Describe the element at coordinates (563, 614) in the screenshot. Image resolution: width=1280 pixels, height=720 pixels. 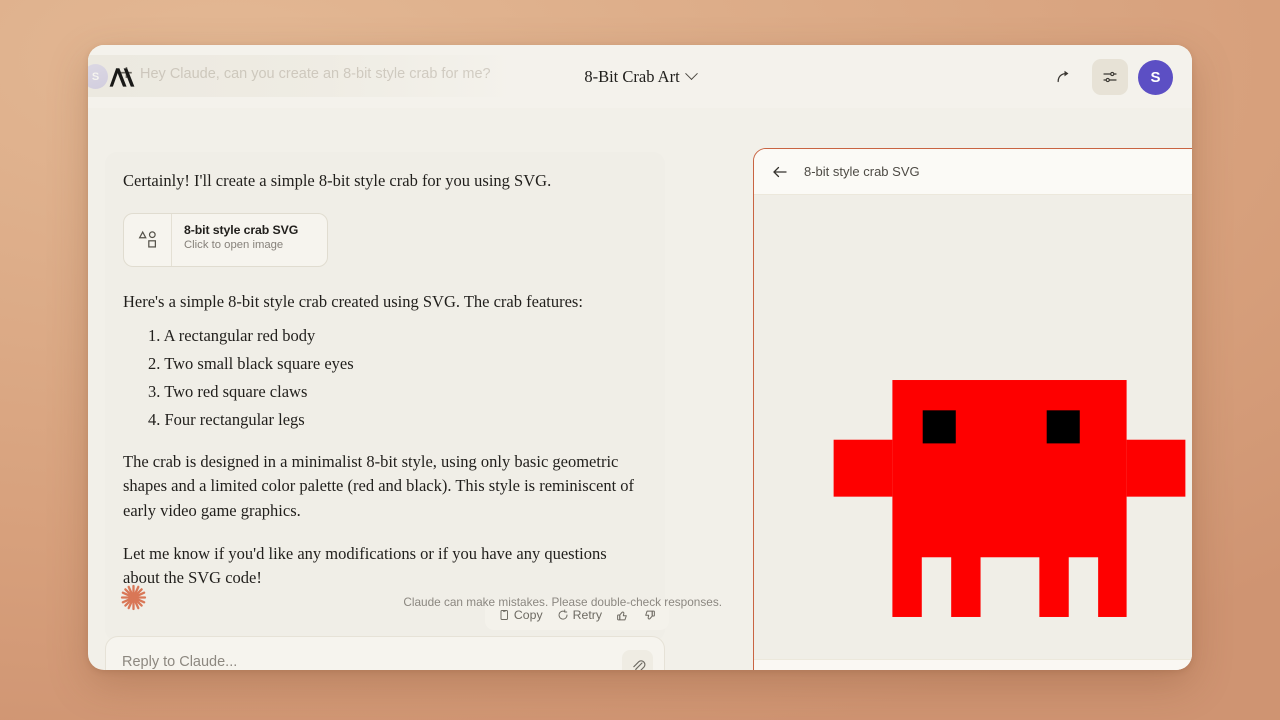
I see `refresh-icon` at that location.